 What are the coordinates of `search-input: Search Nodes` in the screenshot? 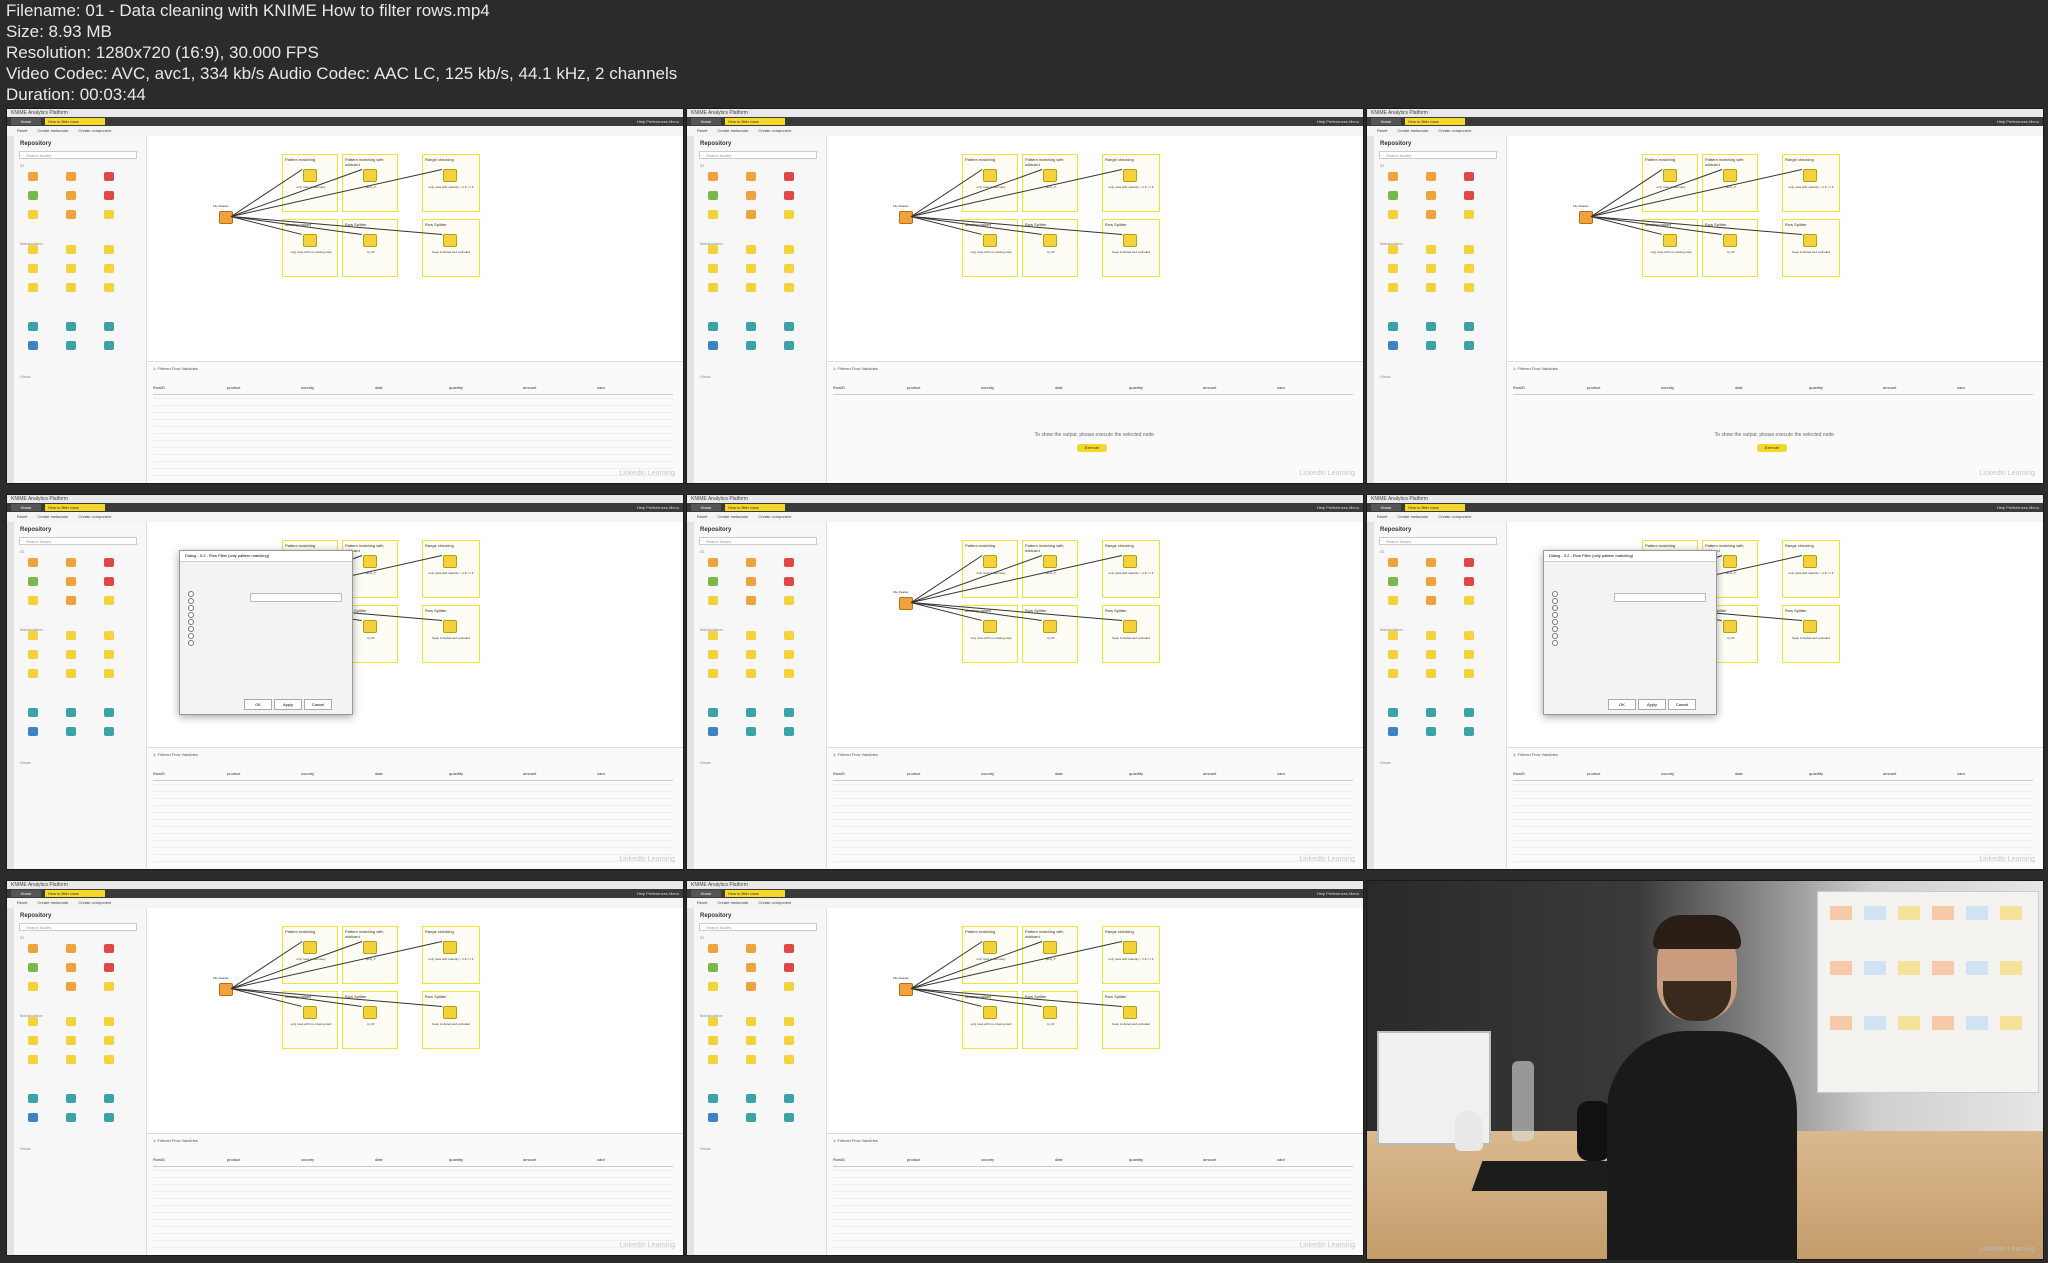 It's located at (1438, 541).